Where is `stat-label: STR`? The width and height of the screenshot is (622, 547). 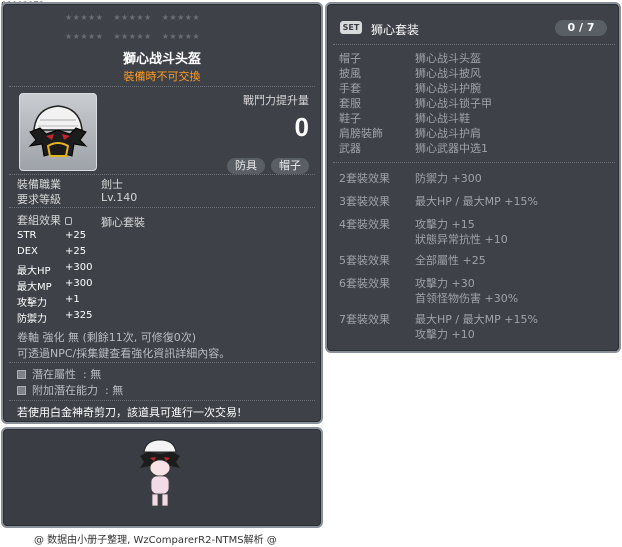
stat-label: STR is located at coordinates (27, 235).